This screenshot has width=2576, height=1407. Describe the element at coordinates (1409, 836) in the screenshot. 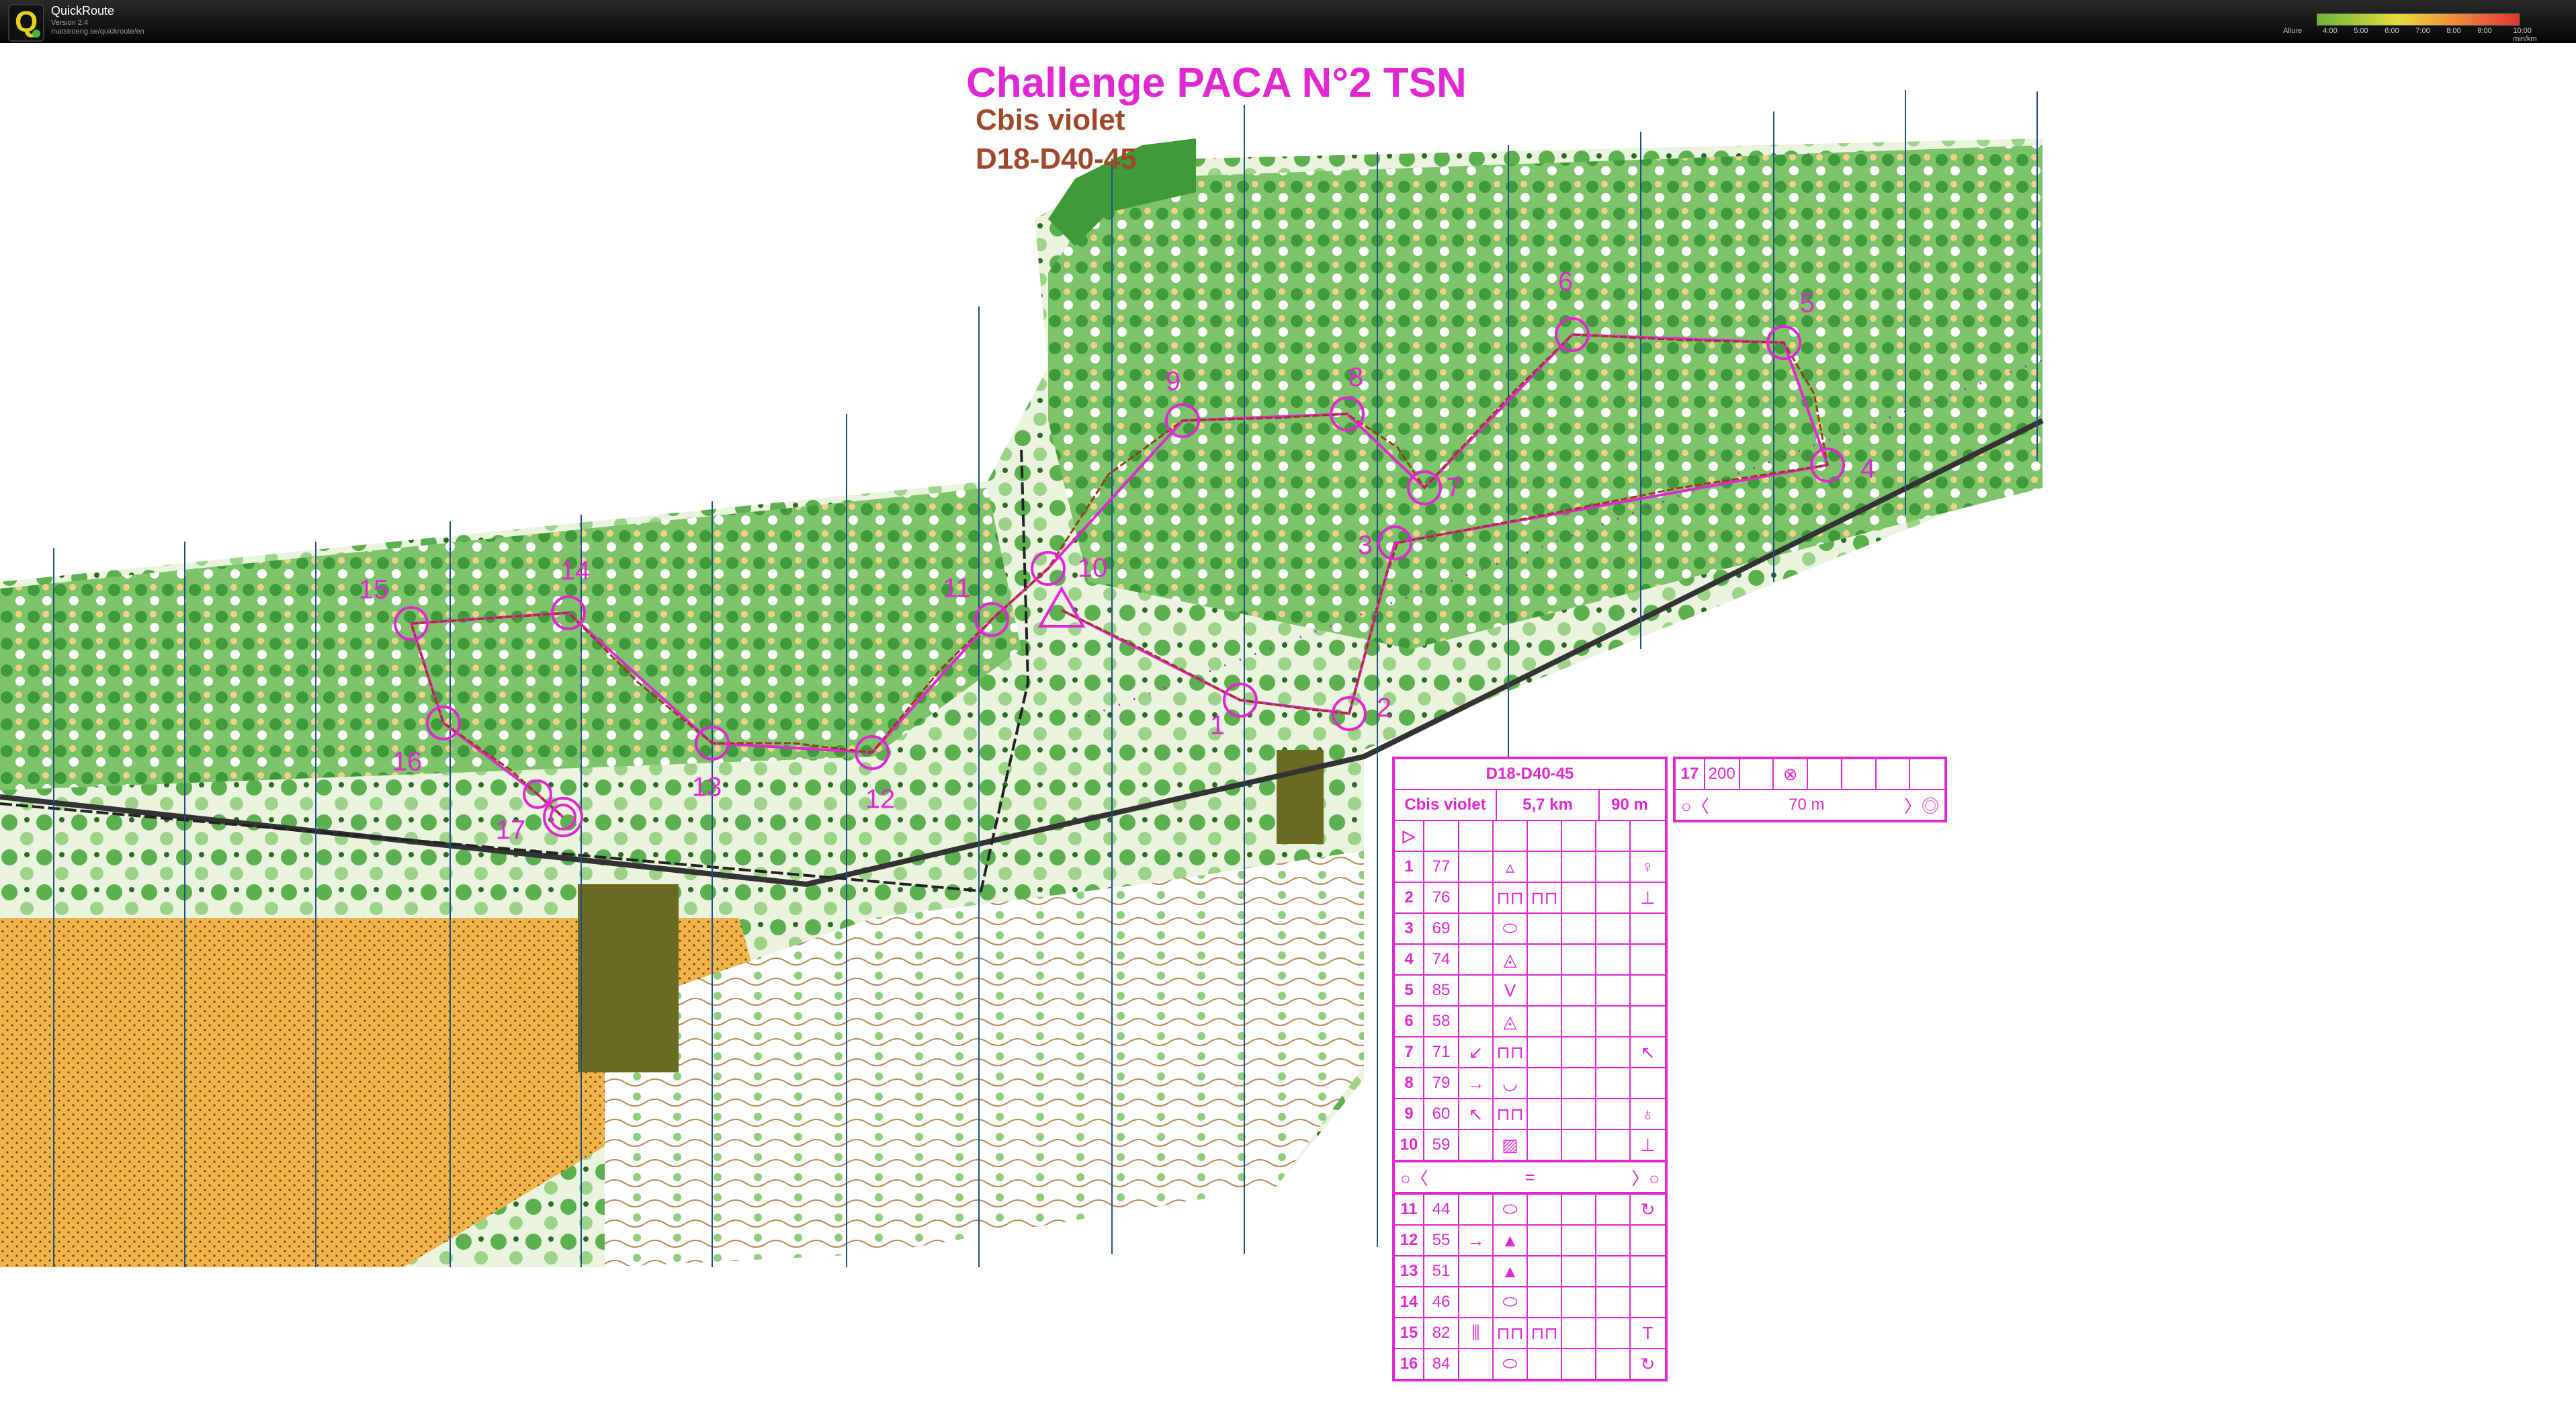

I see `start-triangle-icon: ▷` at that location.